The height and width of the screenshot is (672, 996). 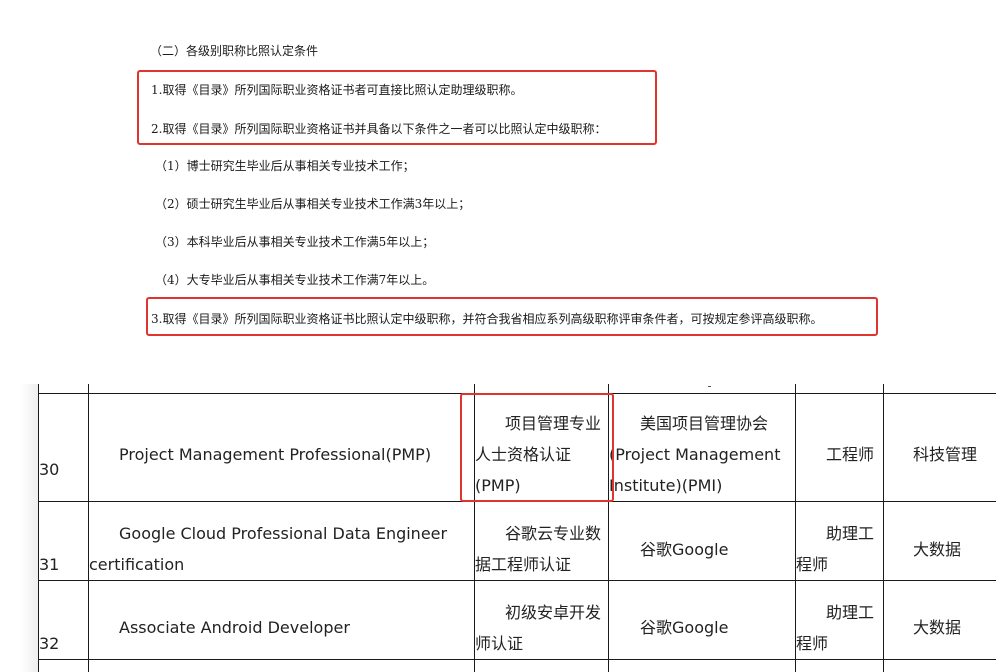 I want to click on issuing-organization: 美国项目管理协会, so click(x=704, y=423).